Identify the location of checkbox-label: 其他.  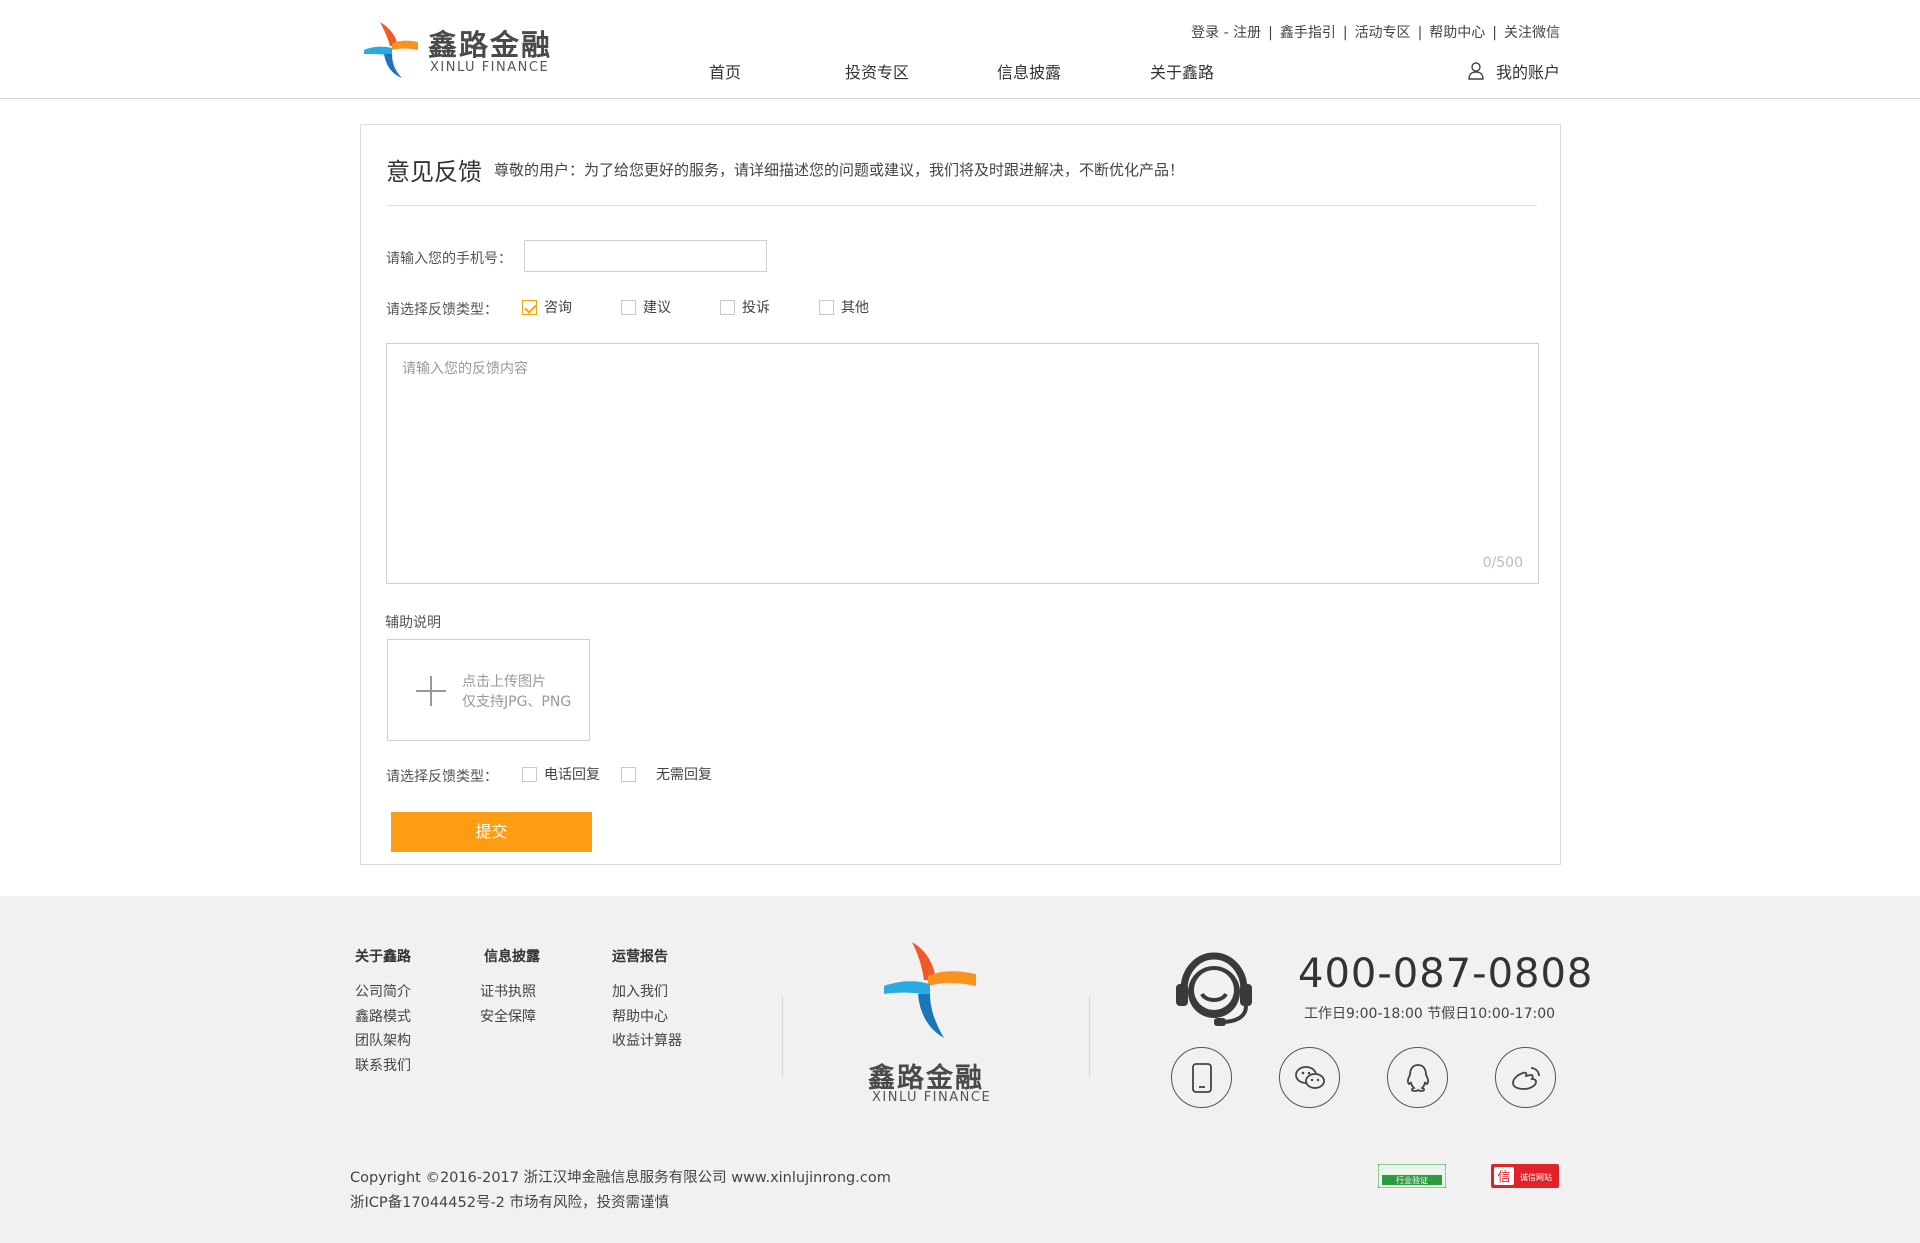
(855, 308).